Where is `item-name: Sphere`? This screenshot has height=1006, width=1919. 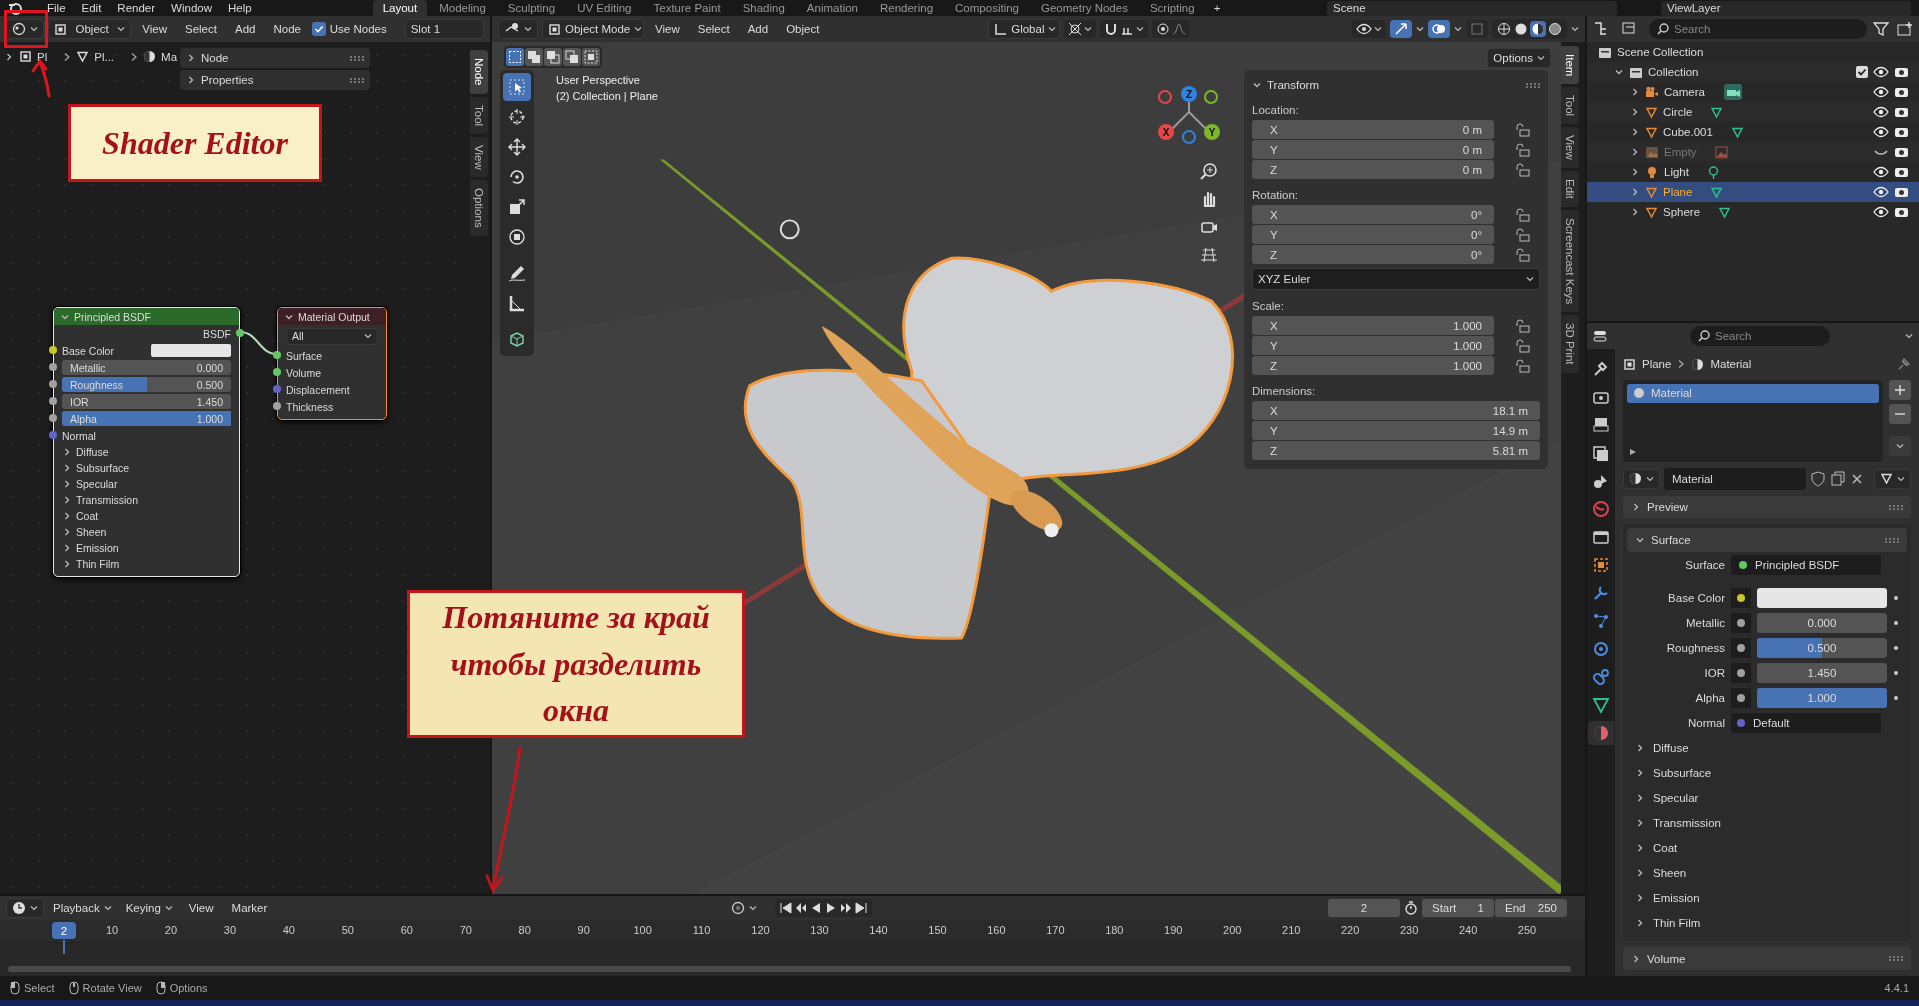 item-name: Sphere is located at coordinates (1682, 212).